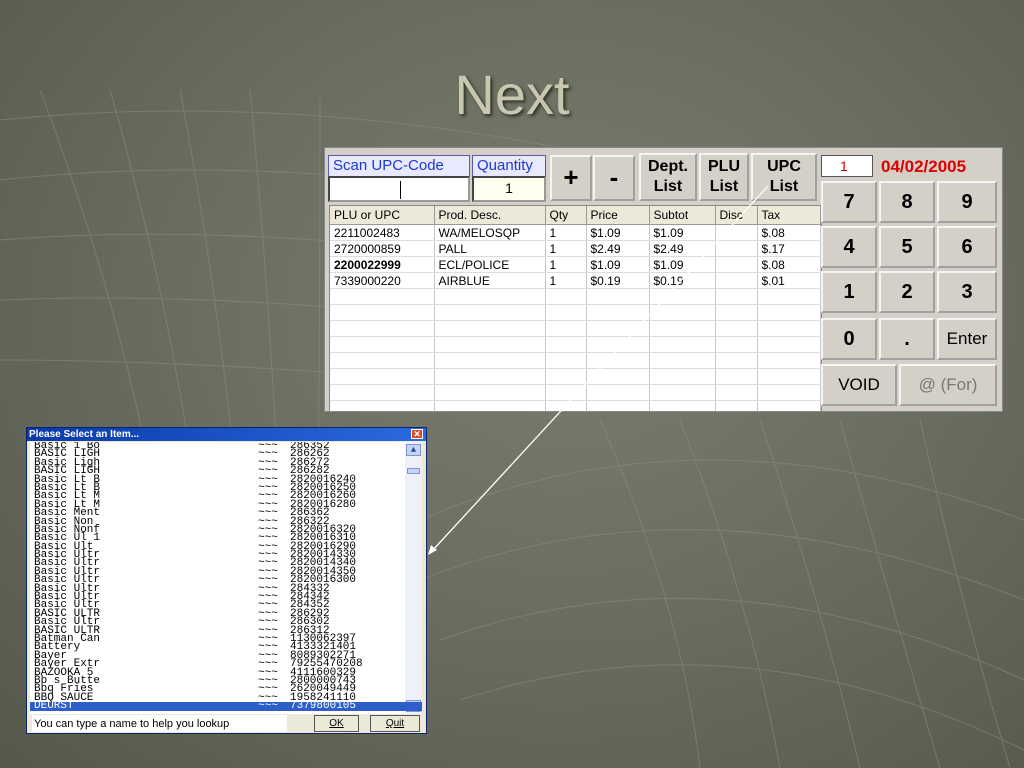  I want to click on ok-button: OK, so click(336, 723).